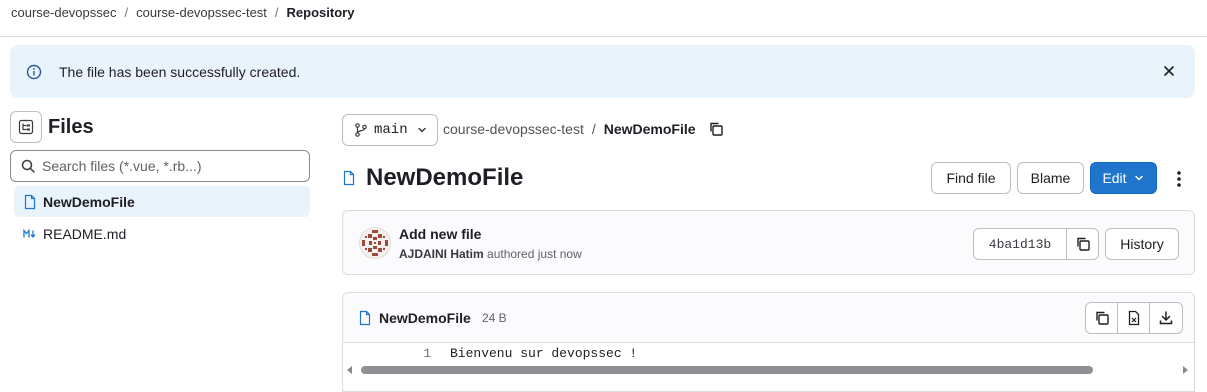  Describe the element at coordinates (971, 178) in the screenshot. I see `find-file-button: Find file` at that location.